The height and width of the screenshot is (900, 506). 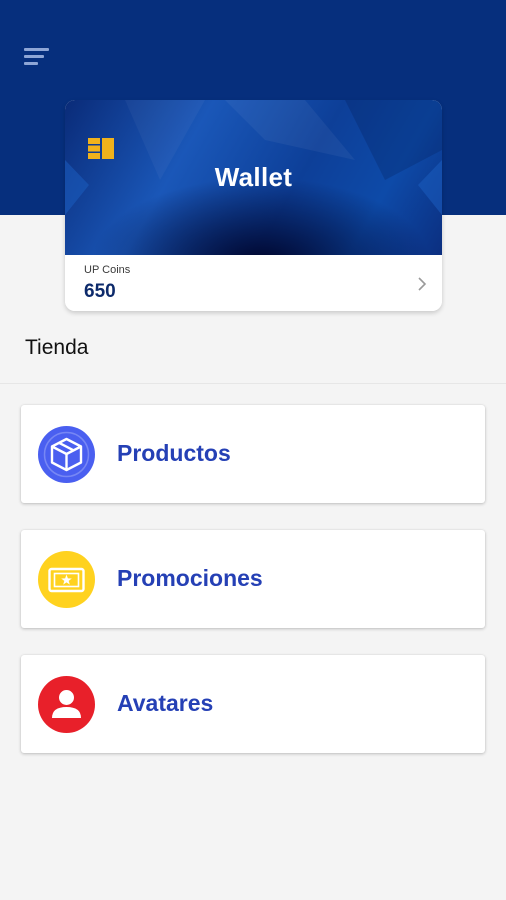 What do you see at coordinates (174, 453) in the screenshot?
I see `menu-item-label: Productos` at bounding box center [174, 453].